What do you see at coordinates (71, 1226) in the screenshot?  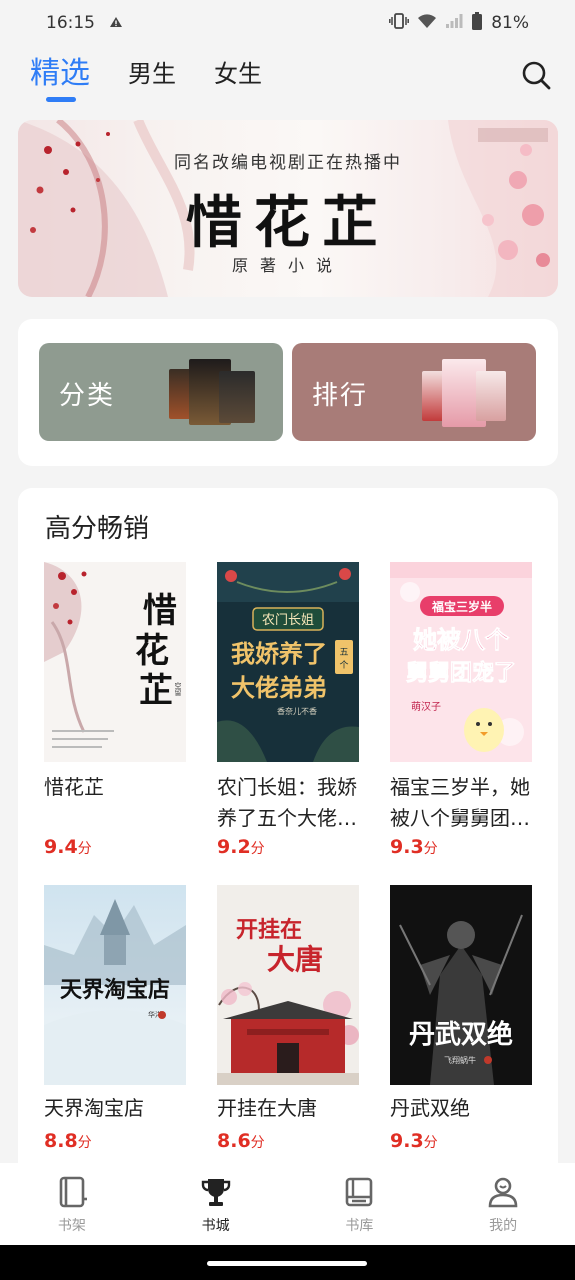 I see `nav-label: 书架` at bounding box center [71, 1226].